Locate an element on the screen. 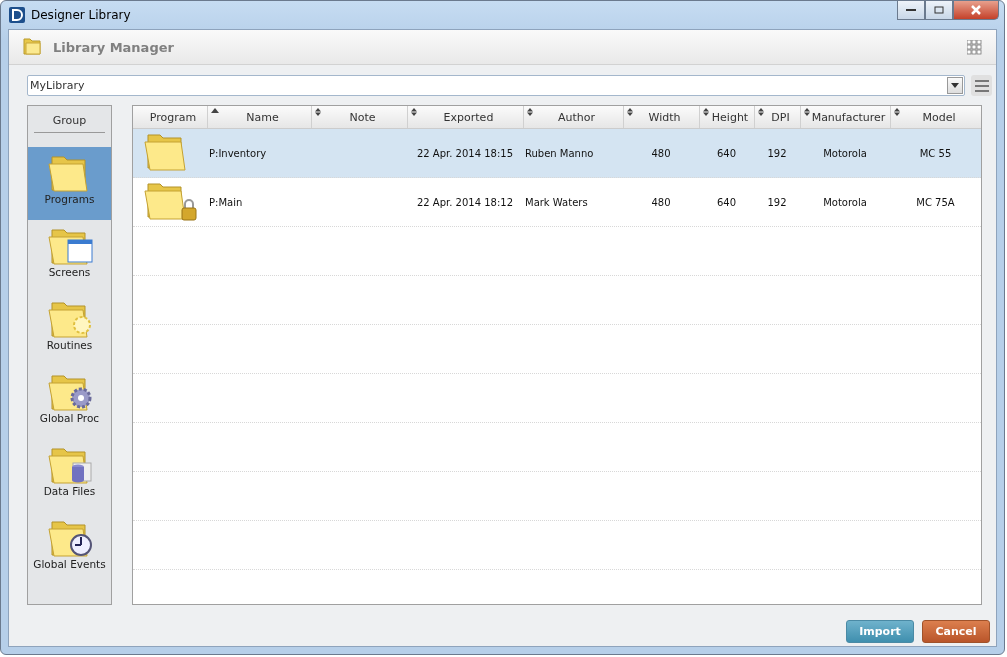 This screenshot has width=1007, height=657. table-row: P:Main 22 Apr. 2014 18:12 Mark Waters 480 640 192 Motorola MC 75A is located at coordinates (557, 202).